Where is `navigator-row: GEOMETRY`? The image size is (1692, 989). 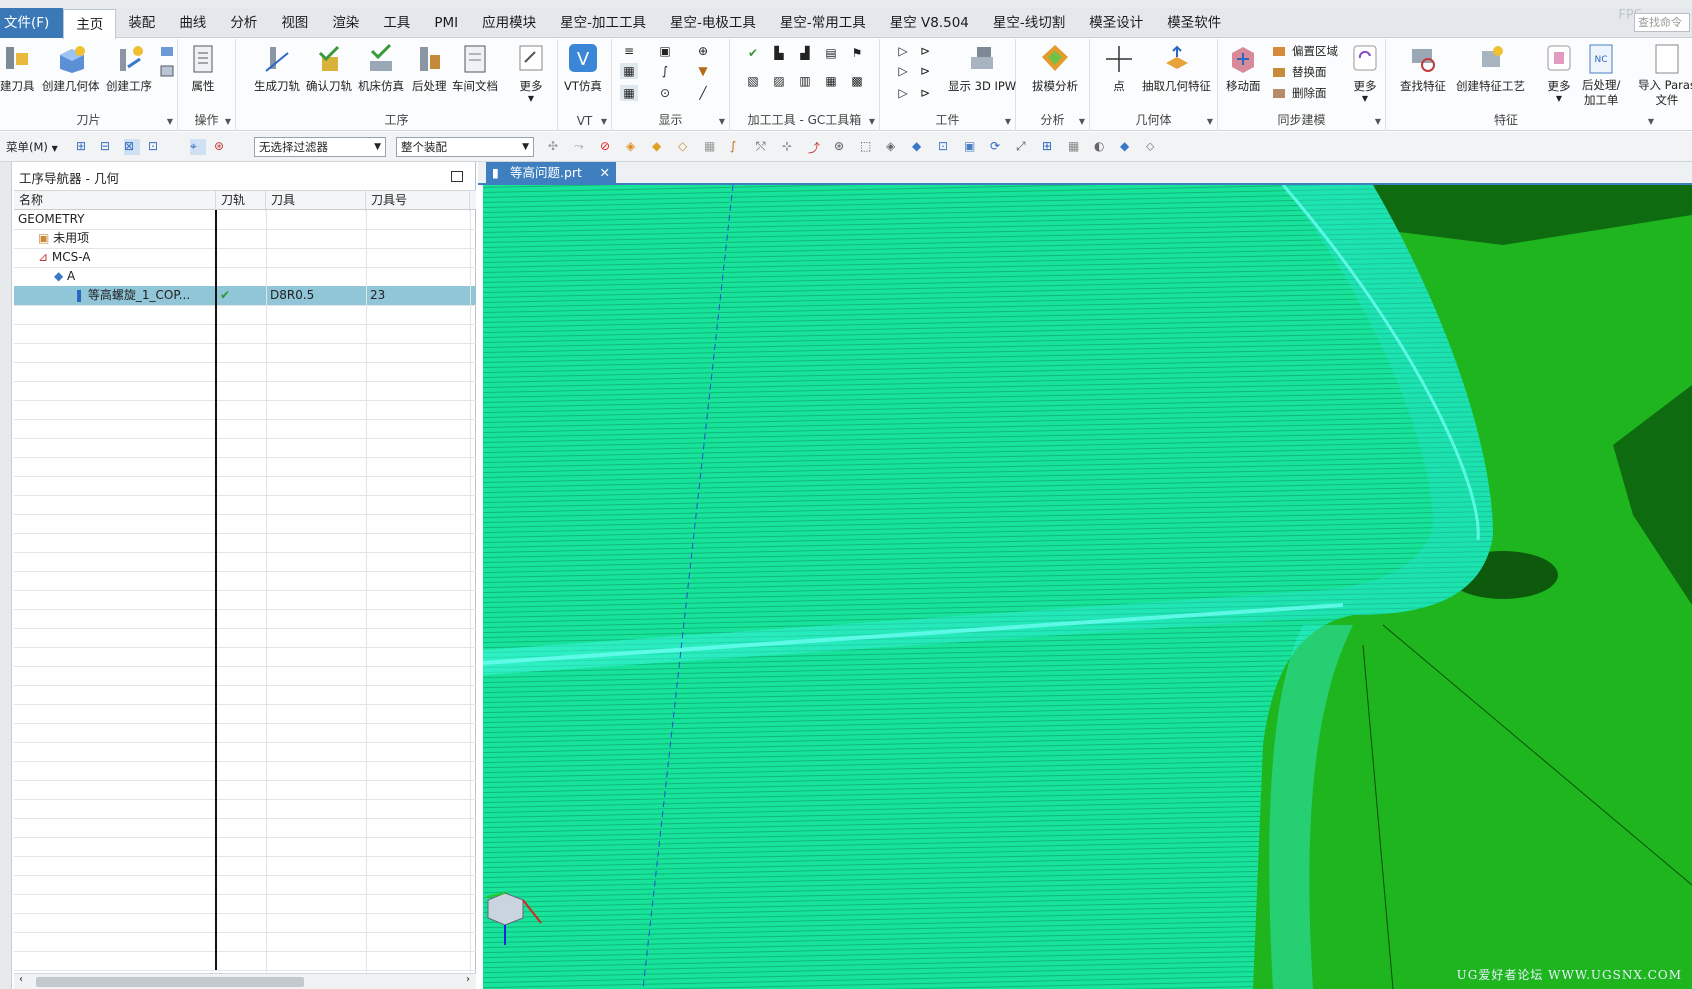
navigator-row: GEOMETRY is located at coordinates (245, 220).